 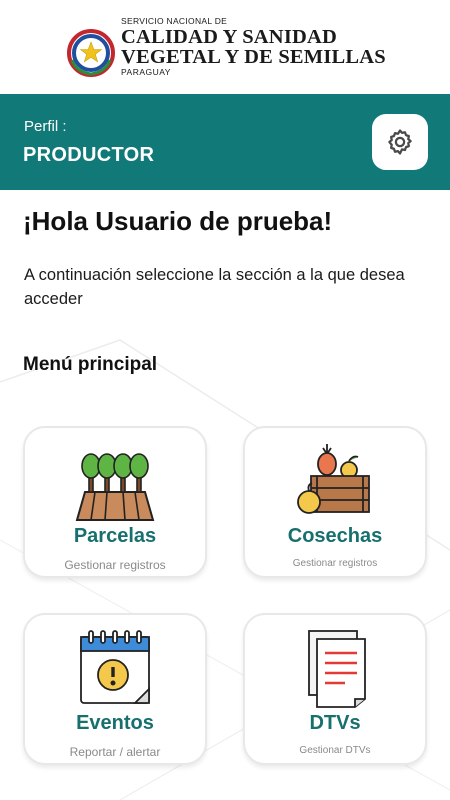 I want to click on menu-card-parcelas: Parcelas Gestionar registros, so click(x=115, y=502).